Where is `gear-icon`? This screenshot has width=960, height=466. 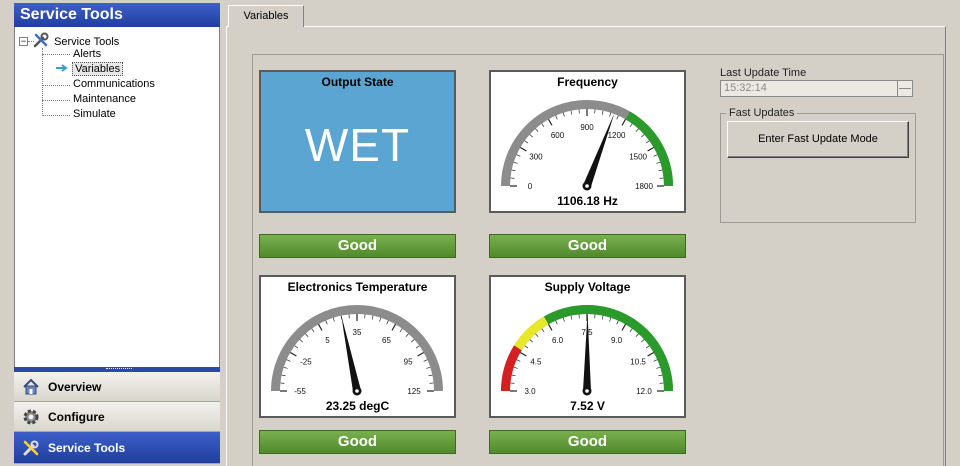 gear-icon is located at coordinates (31, 417).